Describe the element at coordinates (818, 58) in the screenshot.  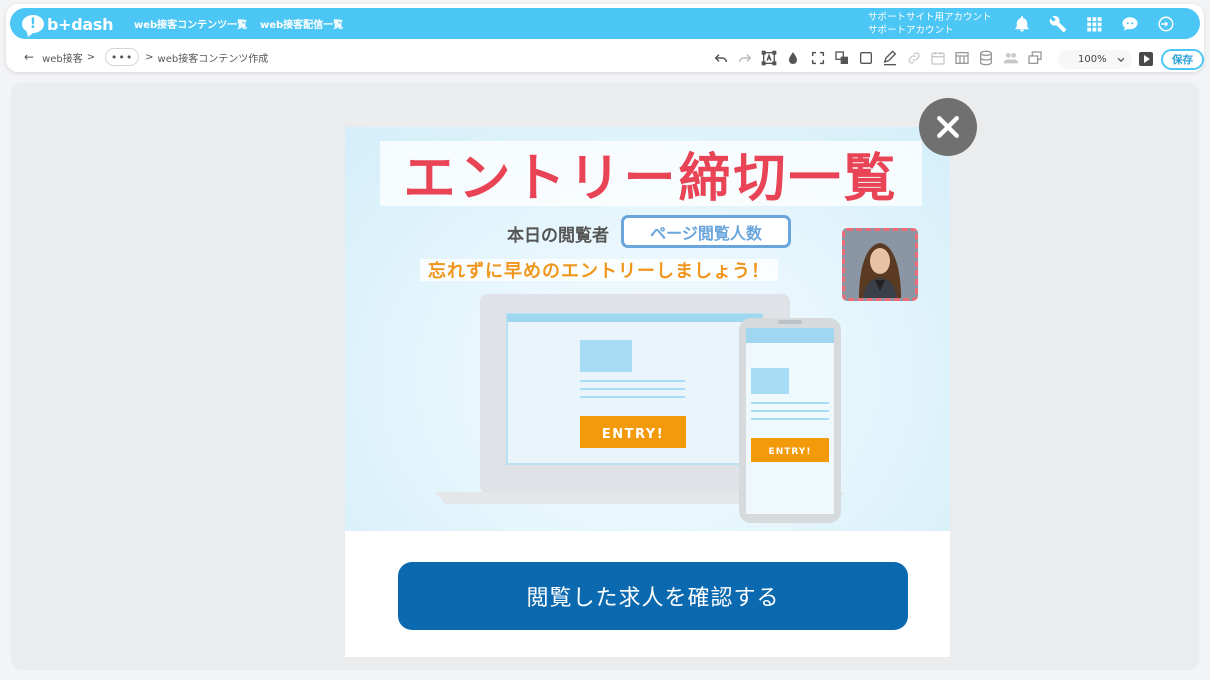
I see `resize-icon` at that location.